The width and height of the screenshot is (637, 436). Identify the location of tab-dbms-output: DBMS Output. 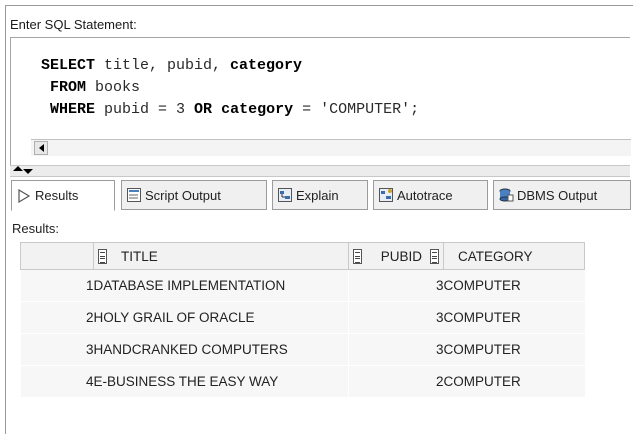
(562, 195).